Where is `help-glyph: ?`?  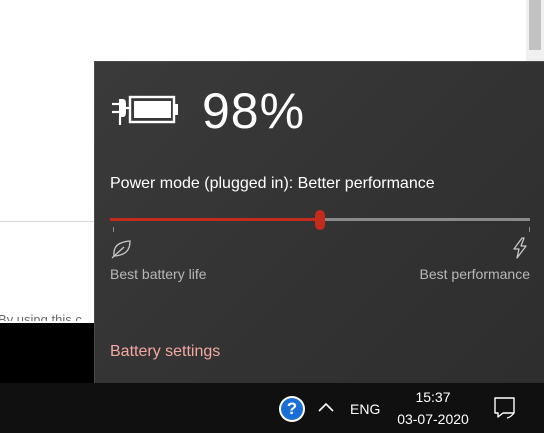
help-glyph: ? is located at coordinates (292, 409).